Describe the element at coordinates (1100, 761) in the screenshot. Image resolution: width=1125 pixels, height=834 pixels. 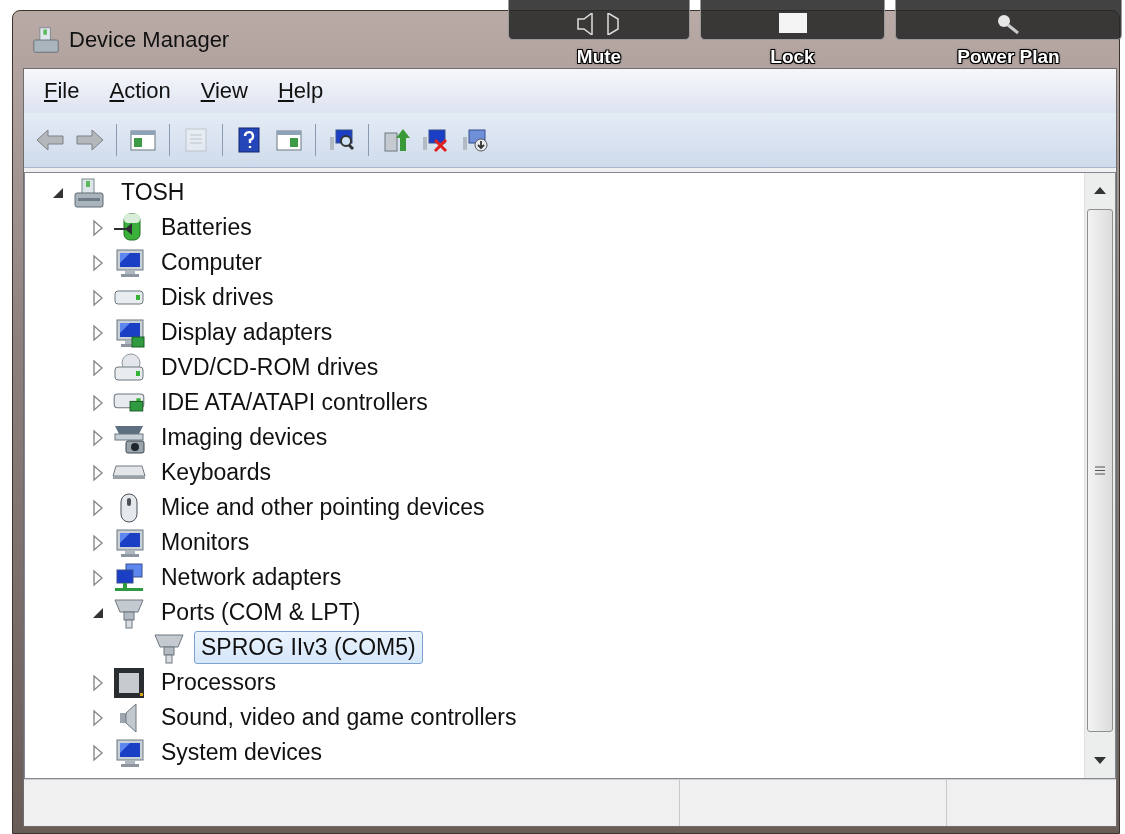
I see `scroll-down-icon` at that location.